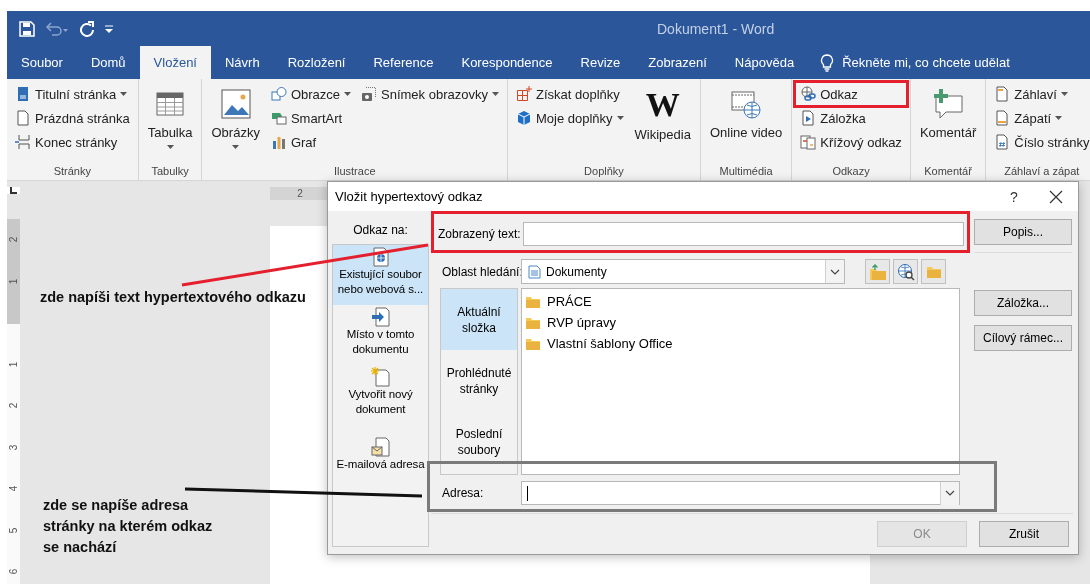 Image resolution: width=1090 pixels, height=584 pixels. I want to click on ribbon-button: Tabulka, so click(170, 115).